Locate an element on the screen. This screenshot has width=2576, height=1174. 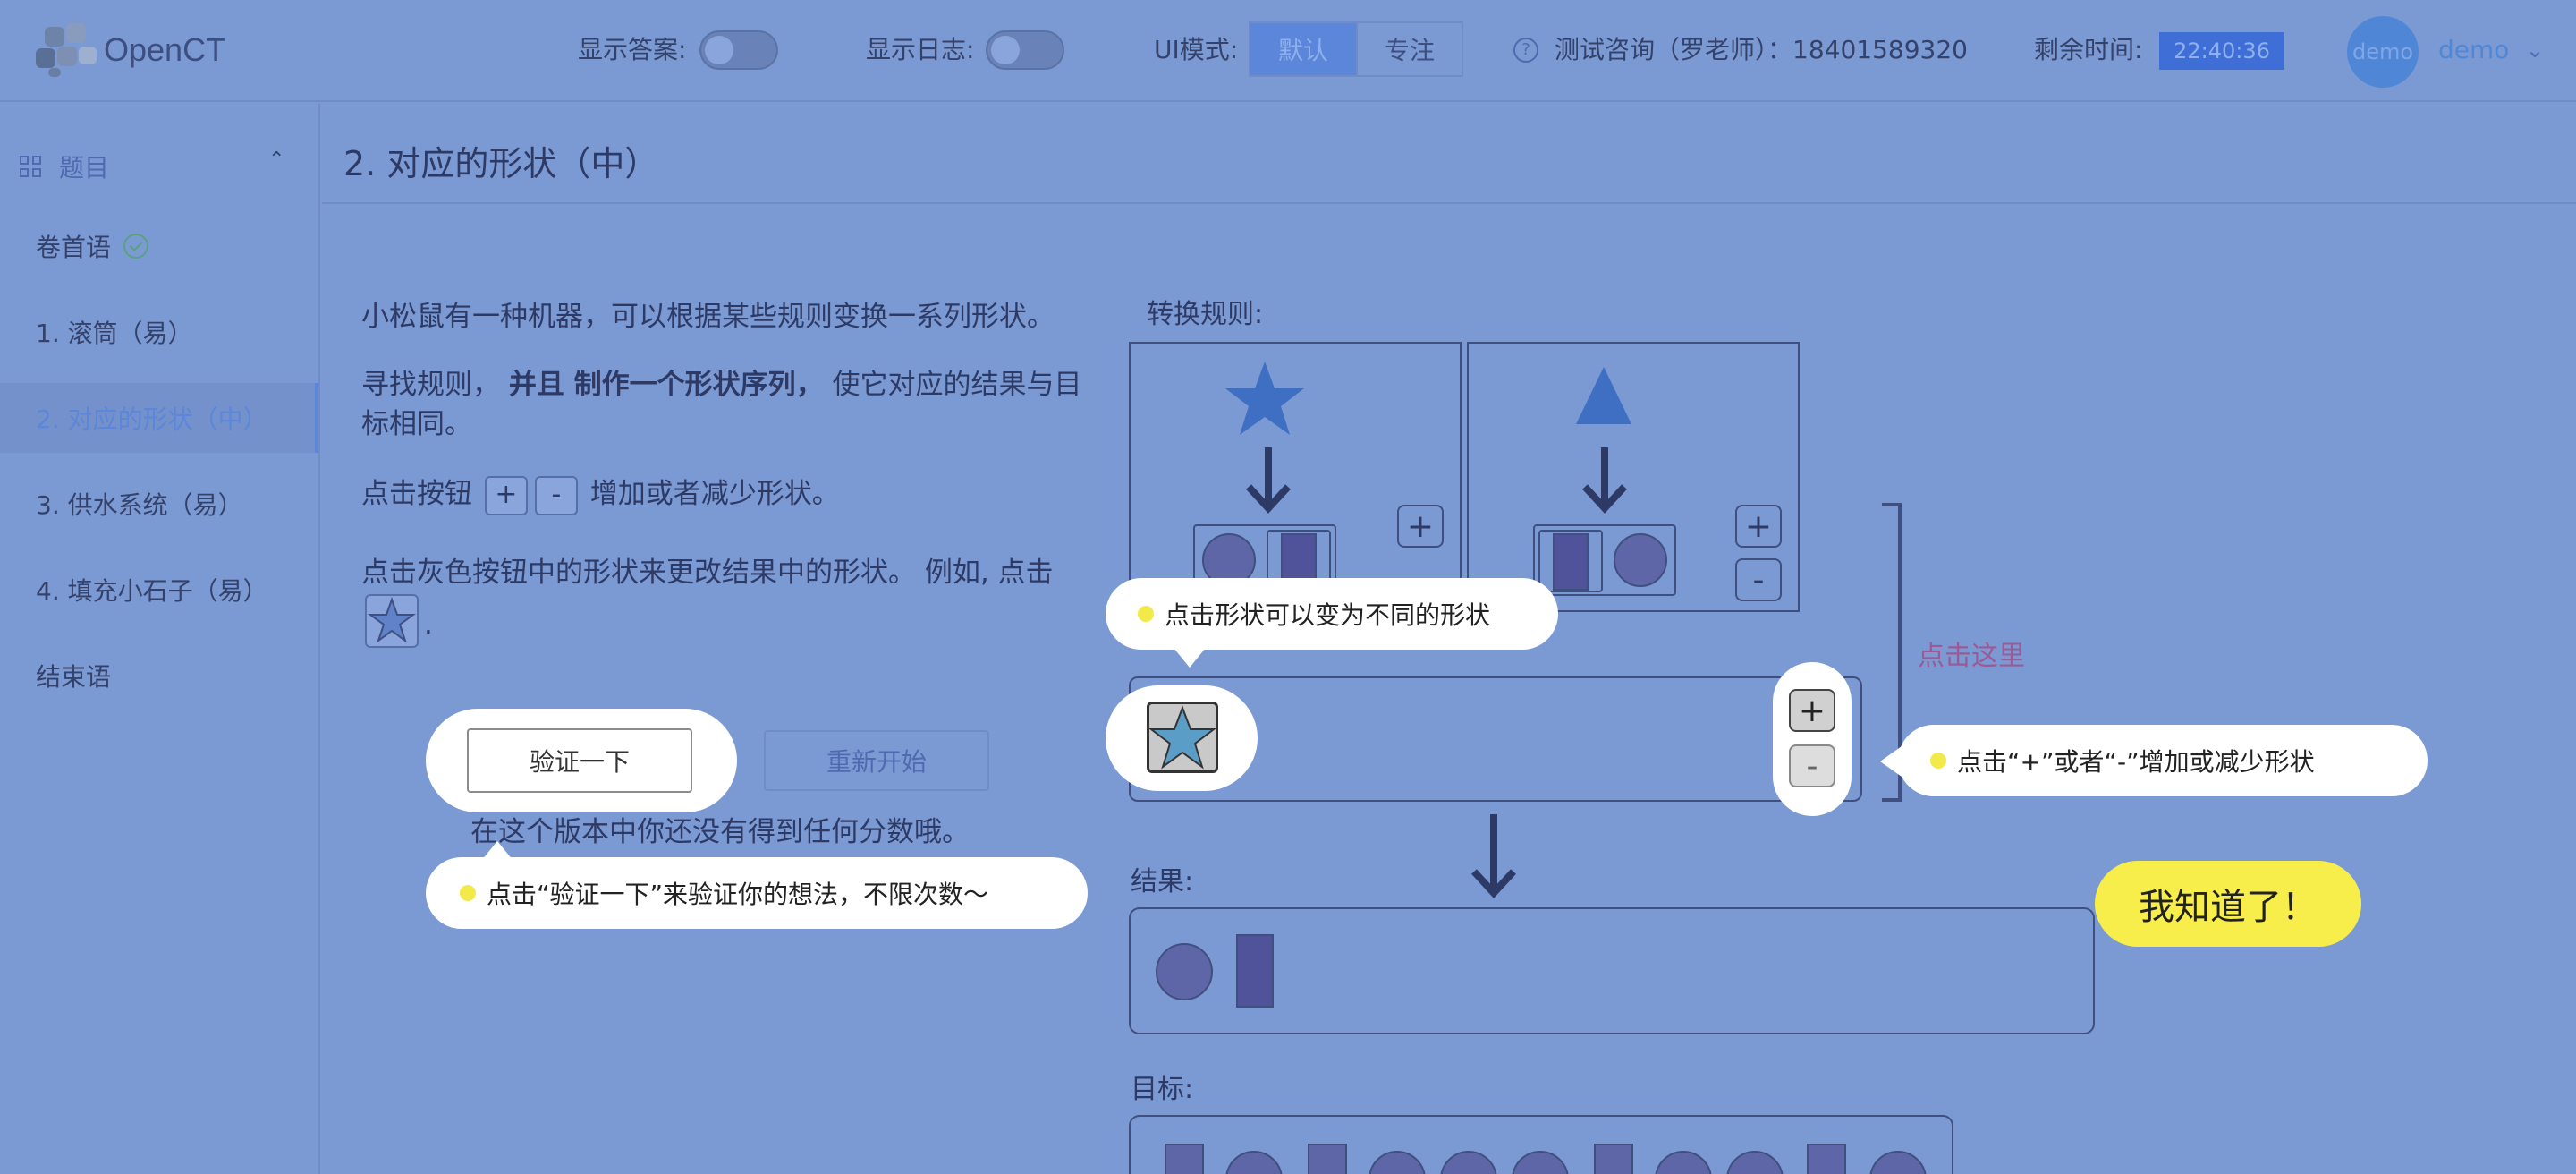
sidebar-item-label: 3. 供水系统（易） is located at coordinates (139, 505).